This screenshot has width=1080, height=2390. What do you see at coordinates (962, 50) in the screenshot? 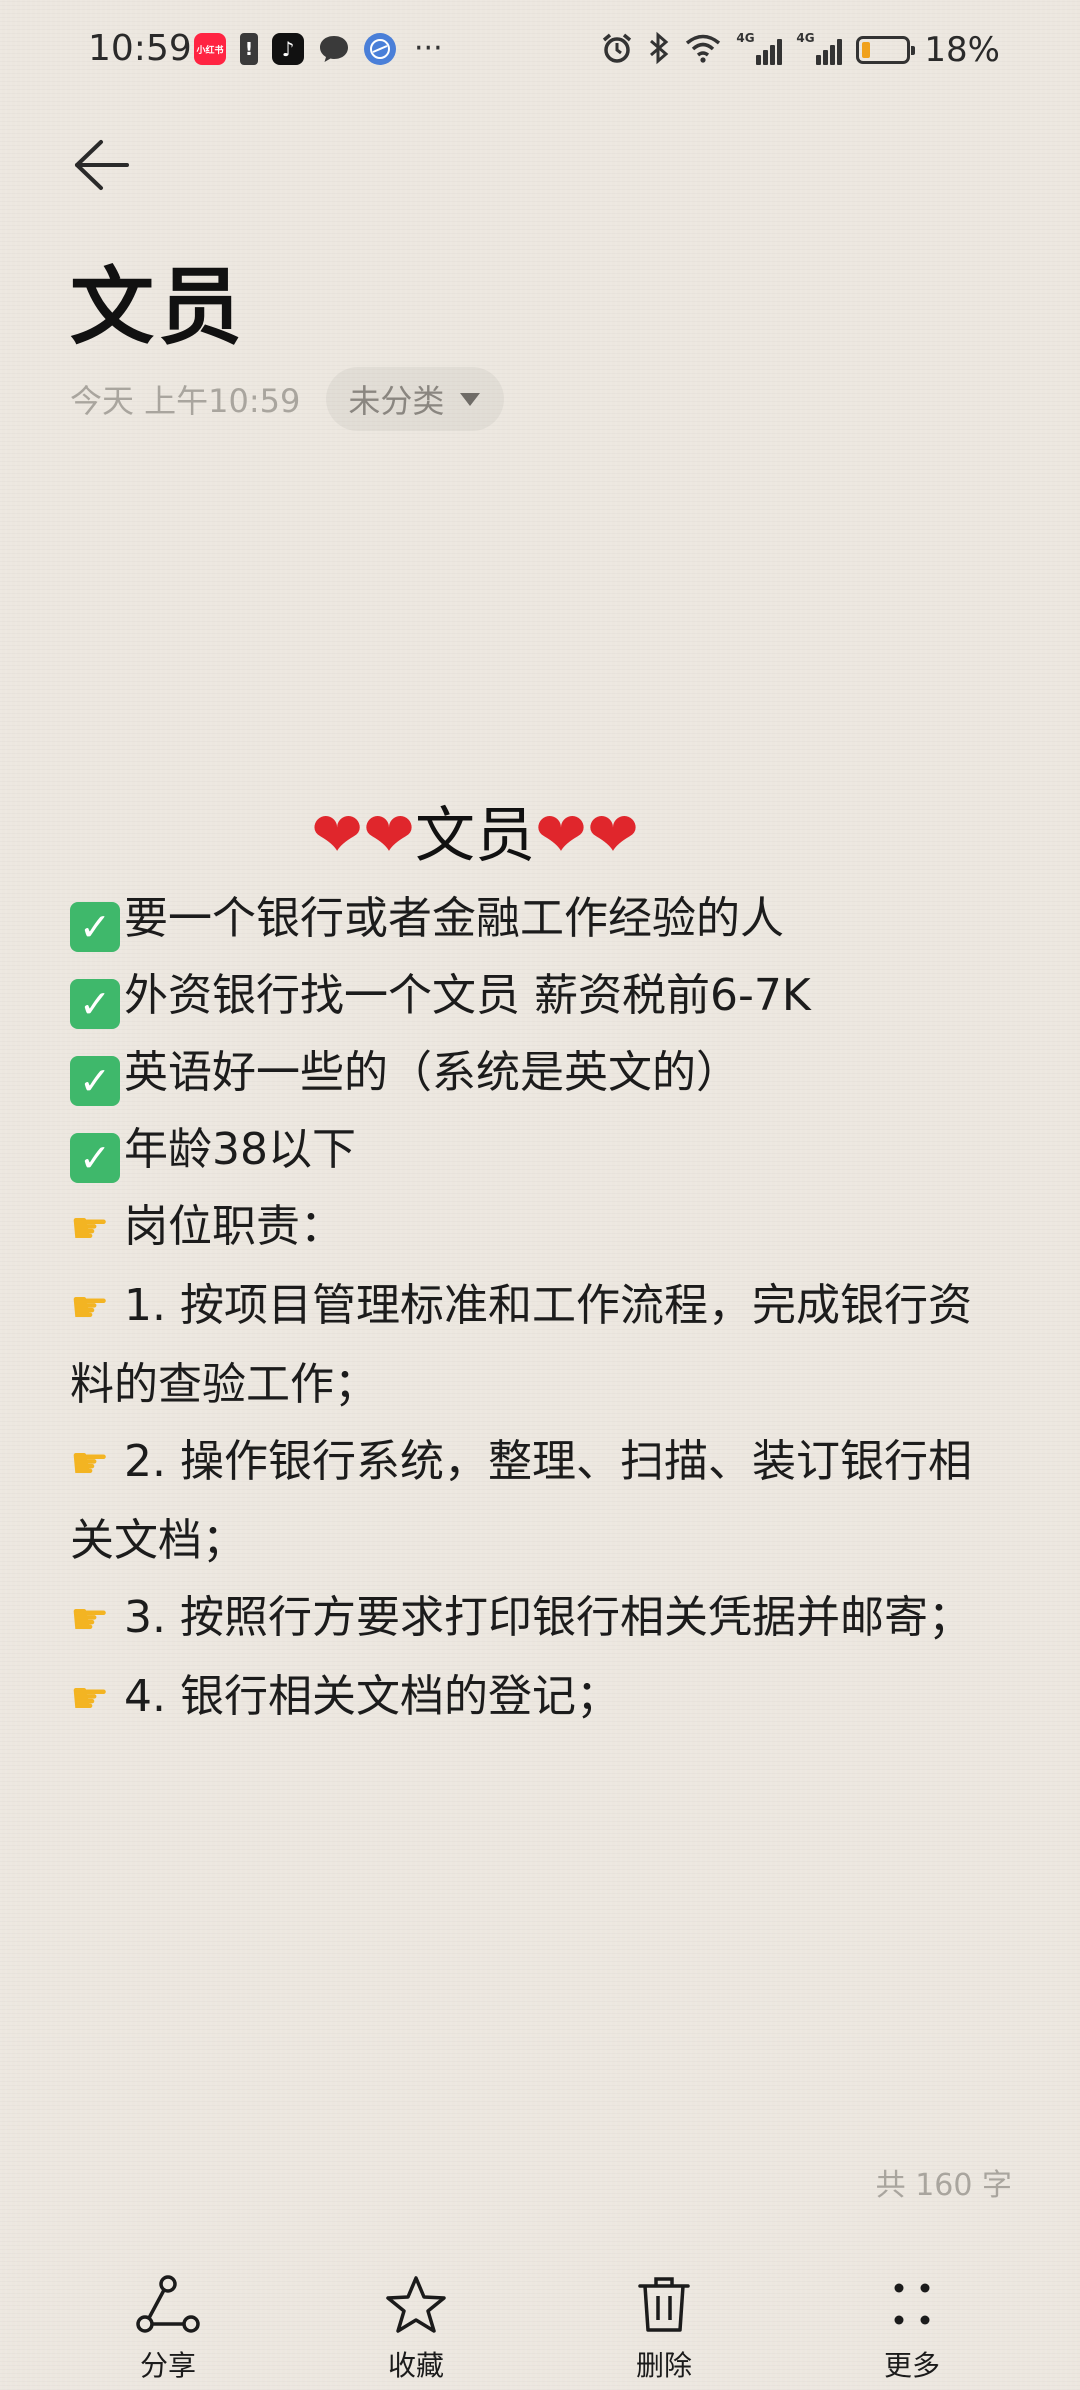
I see `battery-percent: 18%` at bounding box center [962, 50].